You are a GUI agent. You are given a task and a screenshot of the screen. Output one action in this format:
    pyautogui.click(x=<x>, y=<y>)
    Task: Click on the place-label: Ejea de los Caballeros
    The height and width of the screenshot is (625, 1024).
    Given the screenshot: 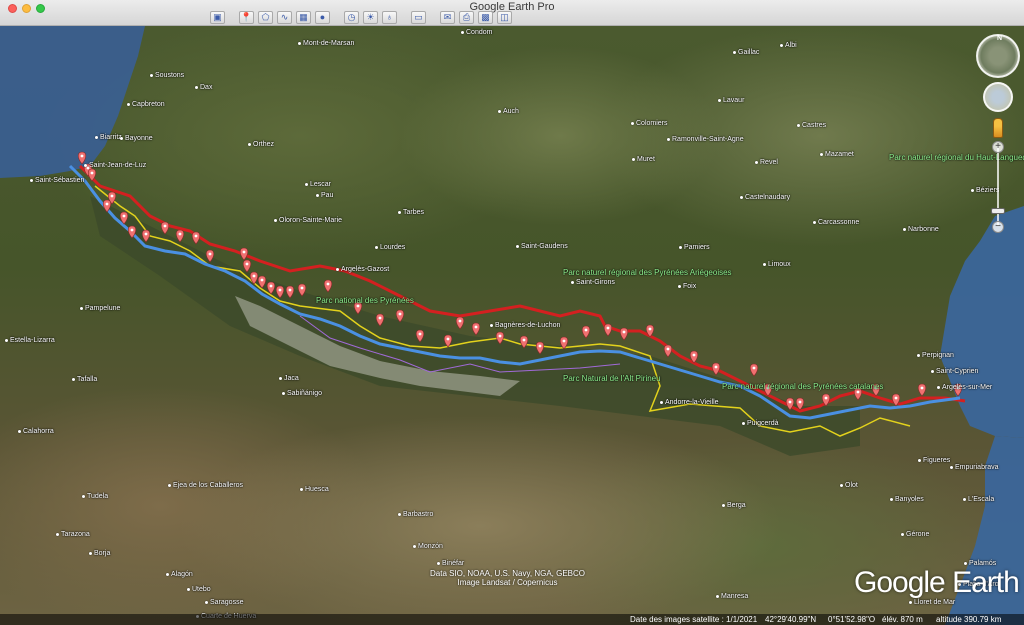 What is the action you would take?
    pyautogui.click(x=205, y=486)
    